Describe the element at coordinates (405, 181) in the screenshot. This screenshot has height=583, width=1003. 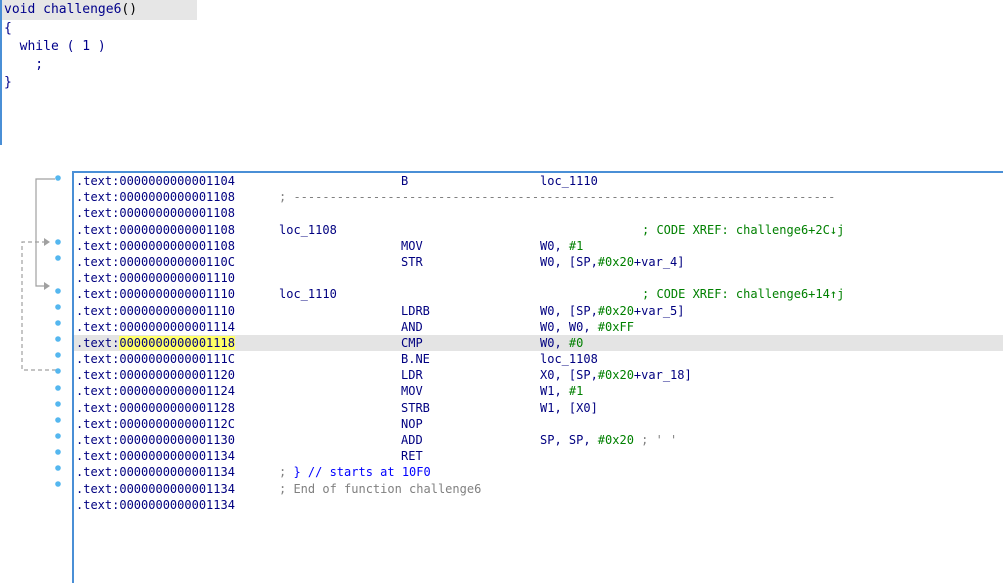
I see `mnemonic: B` at that location.